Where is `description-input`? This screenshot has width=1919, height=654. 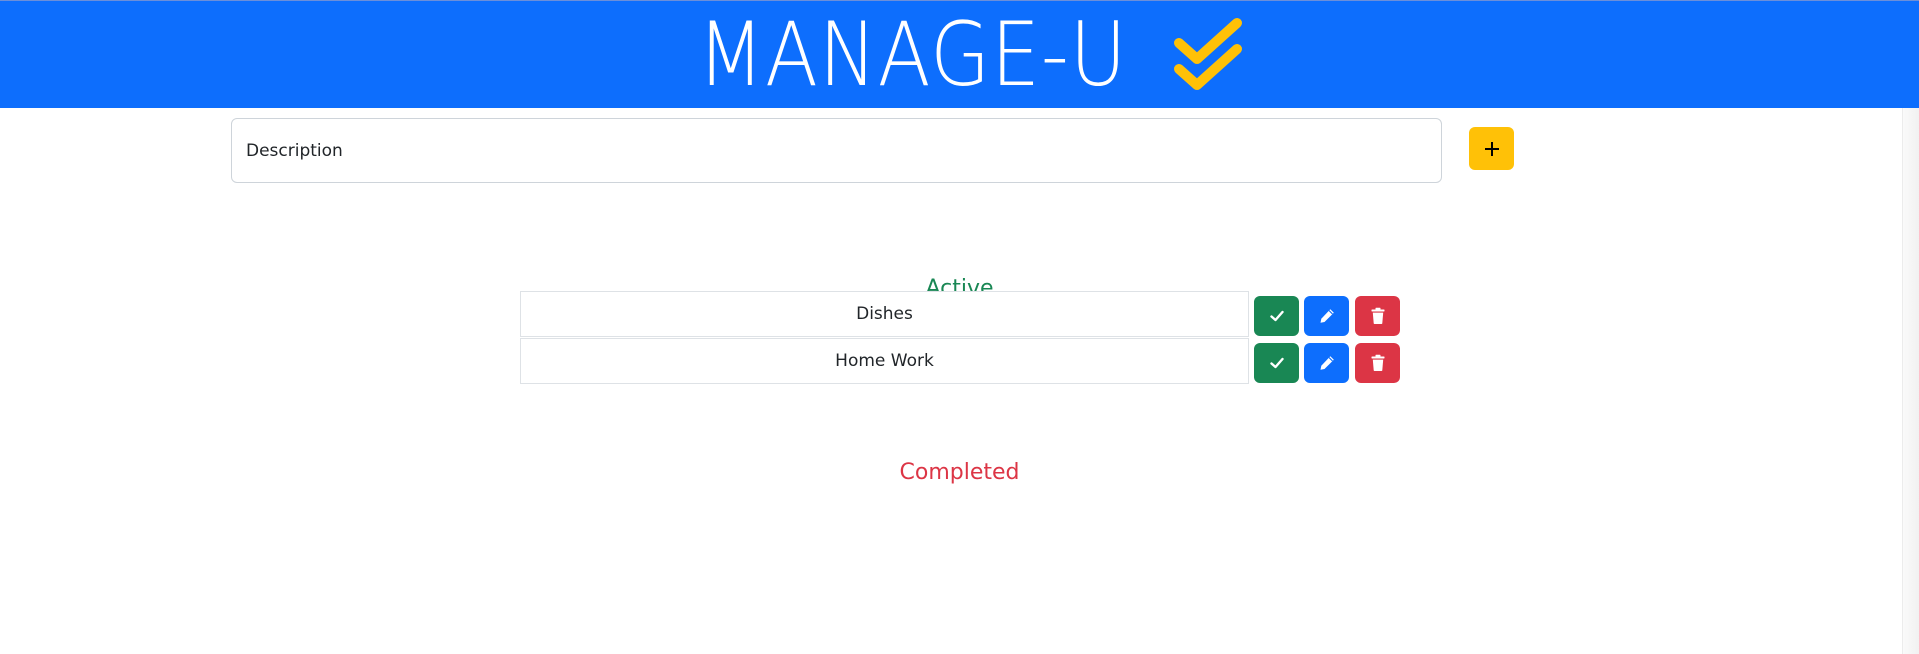 description-input is located at coordinates (836, 150).